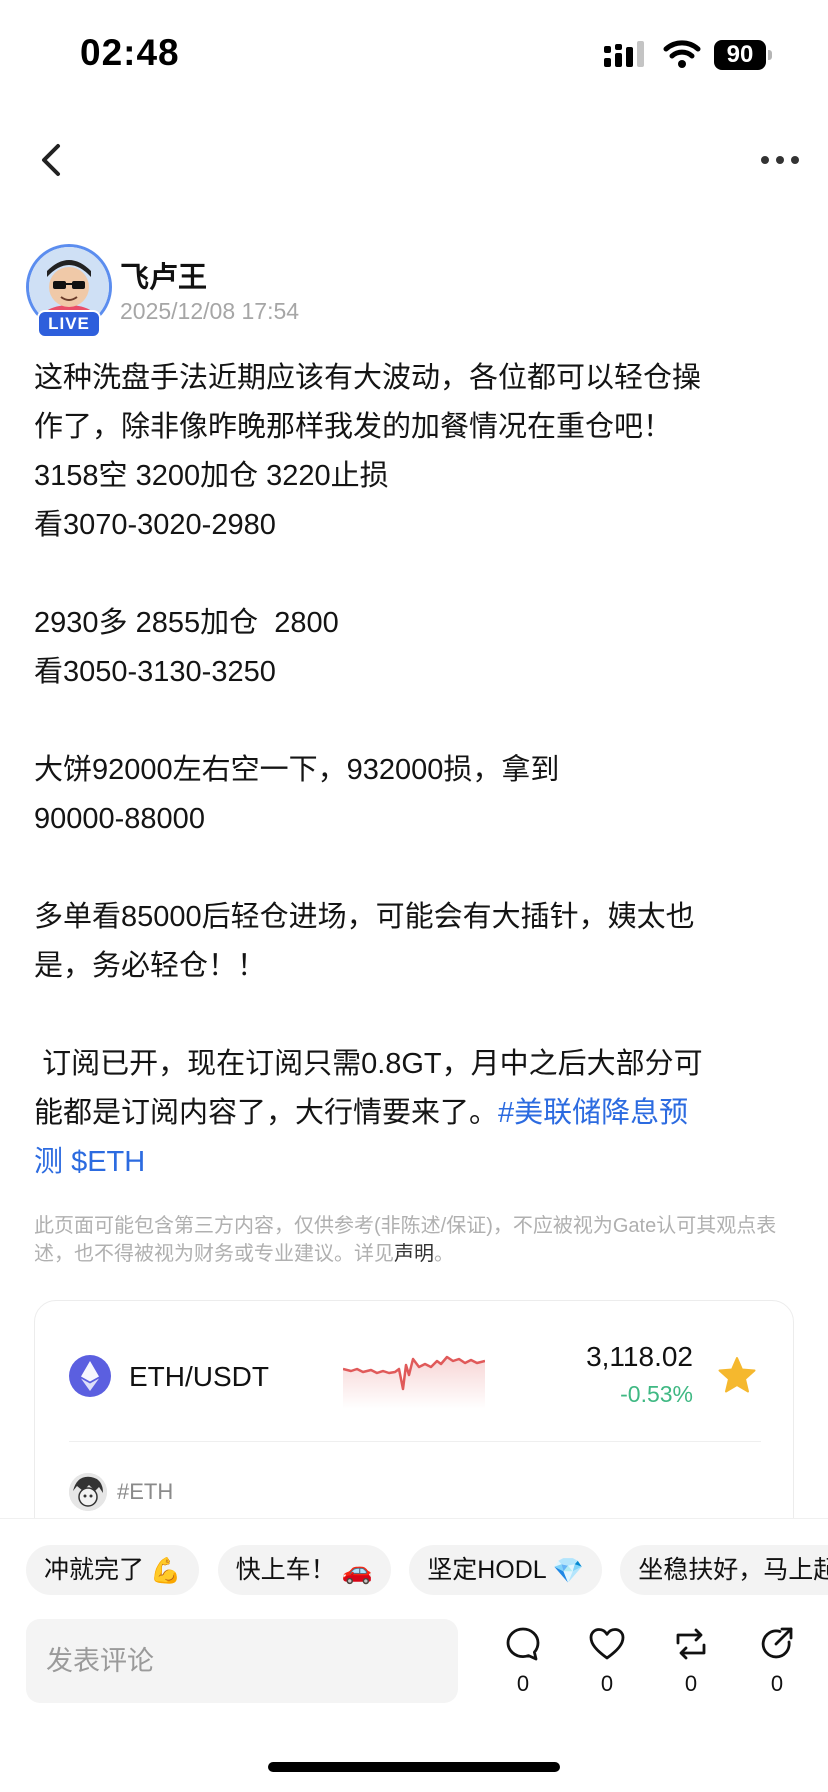 Image resolution: width=828 pixels, height=1792 pixels. What do you see at coordinates (242, 1661) in the screenshot?
I see `comment-input: 发表评论` at bounding box center [242, 1661].